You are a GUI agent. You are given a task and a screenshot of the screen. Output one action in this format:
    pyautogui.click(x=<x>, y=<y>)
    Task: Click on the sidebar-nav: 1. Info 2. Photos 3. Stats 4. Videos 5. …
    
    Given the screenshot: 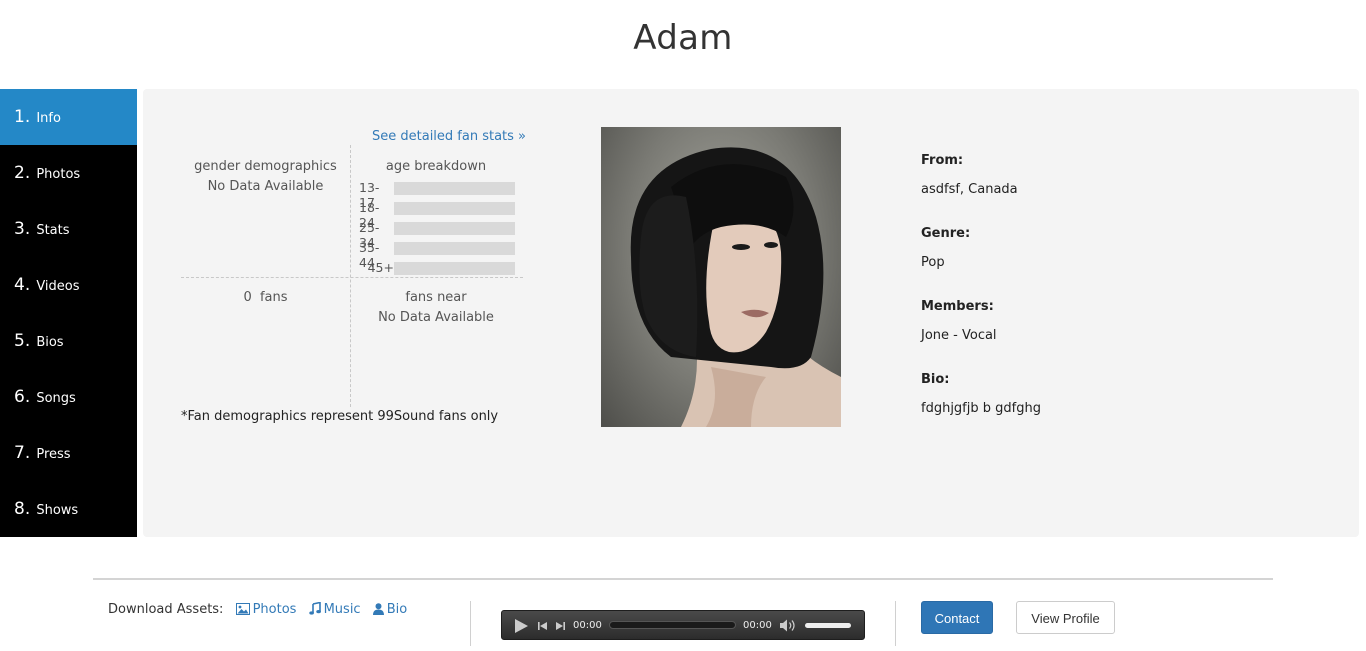 What is the action you would take?
    pyautogui.click(x=68, y=313)
    